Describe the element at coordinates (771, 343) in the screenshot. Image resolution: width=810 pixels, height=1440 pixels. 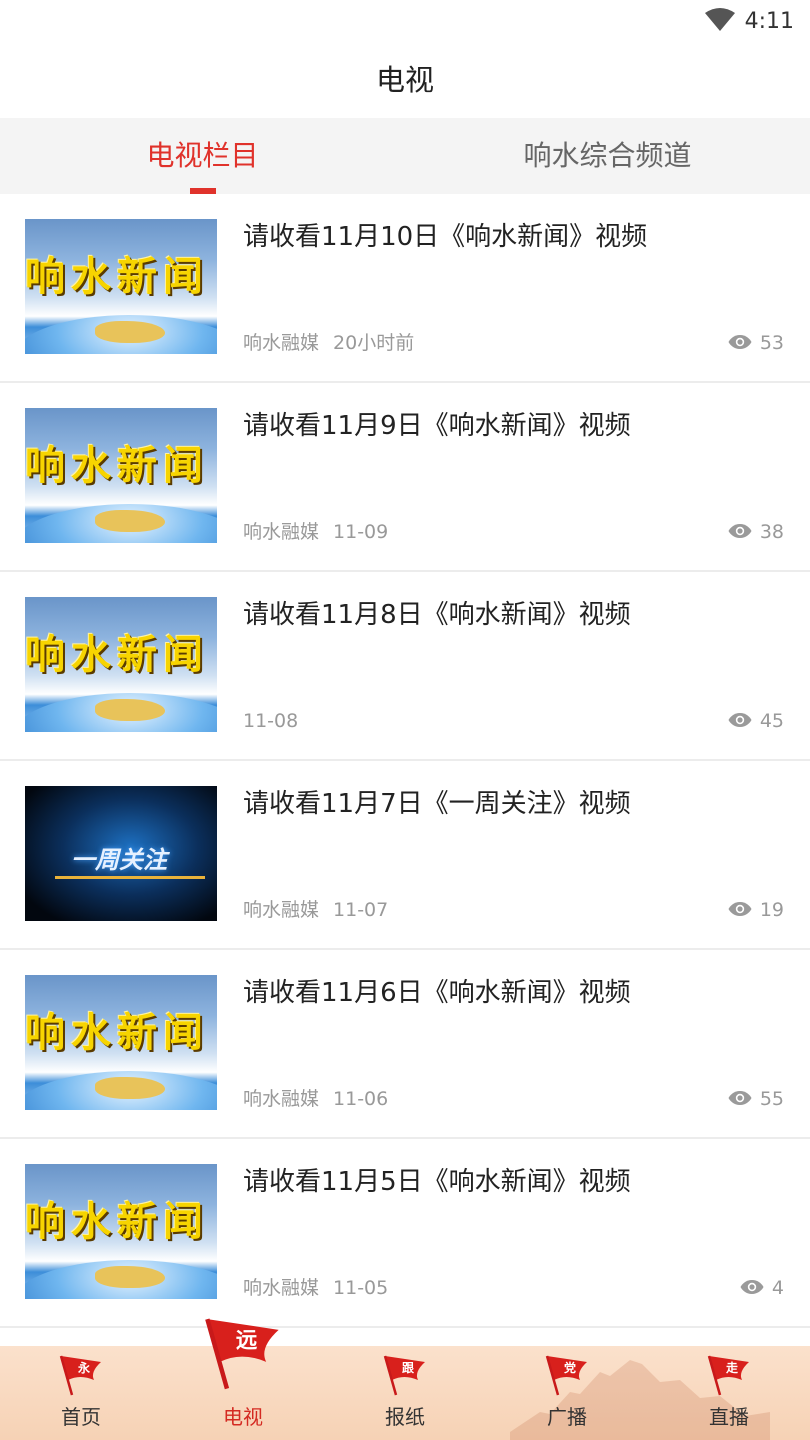
I see `view-count-value: 53` at that location.